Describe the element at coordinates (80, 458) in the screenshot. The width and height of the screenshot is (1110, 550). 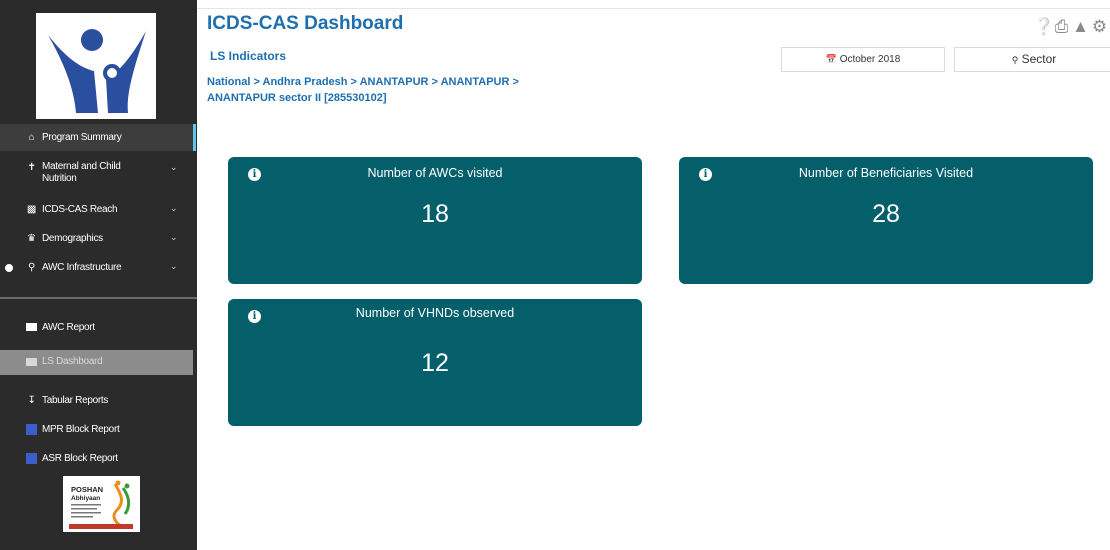
I see `sidebar-item-label: ASR Block Report` at that location.